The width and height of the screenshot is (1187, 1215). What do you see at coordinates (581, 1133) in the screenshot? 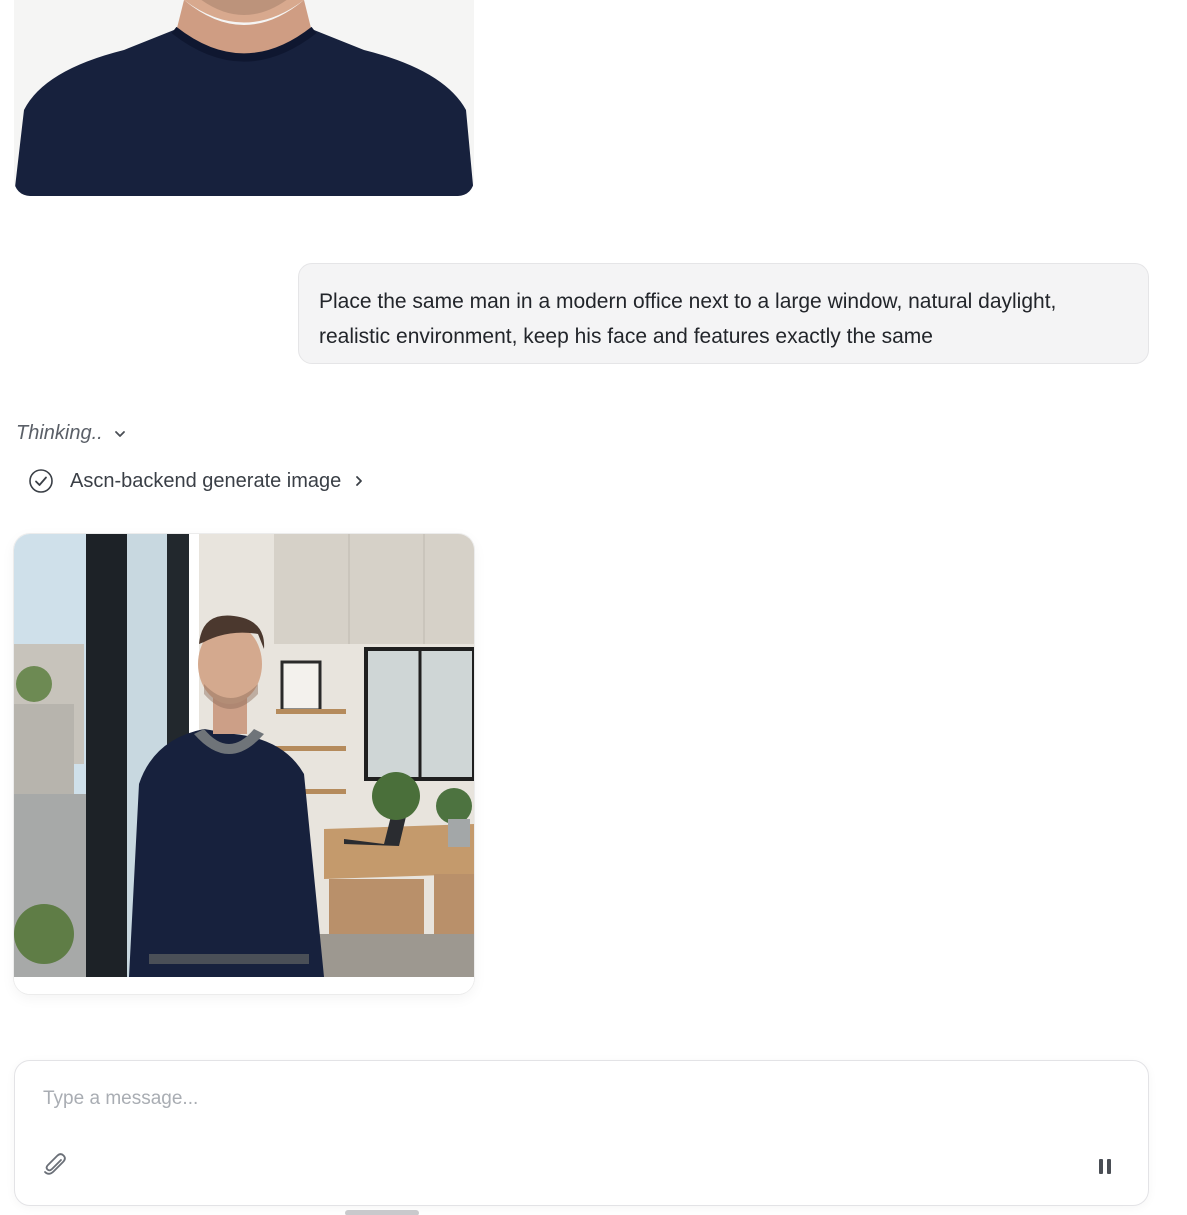
I see `message-composer` at bounding box center [581, 1133].